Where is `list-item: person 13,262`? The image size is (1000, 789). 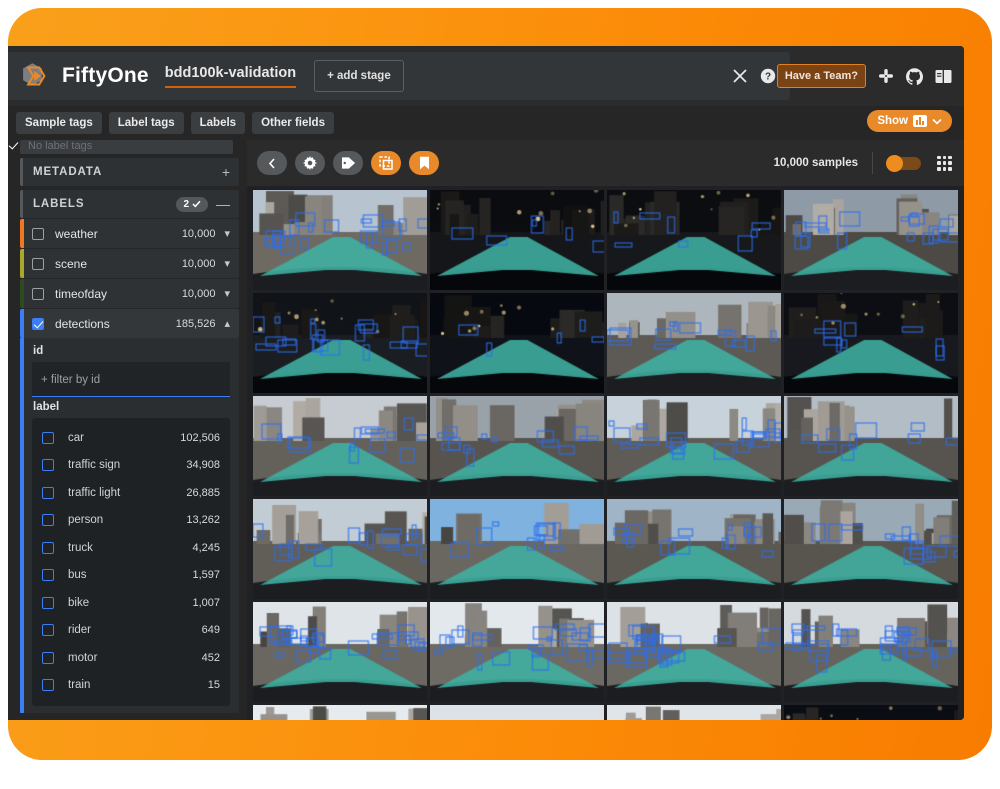
list-item: person 13,262 is located at coordinates (131, 521).